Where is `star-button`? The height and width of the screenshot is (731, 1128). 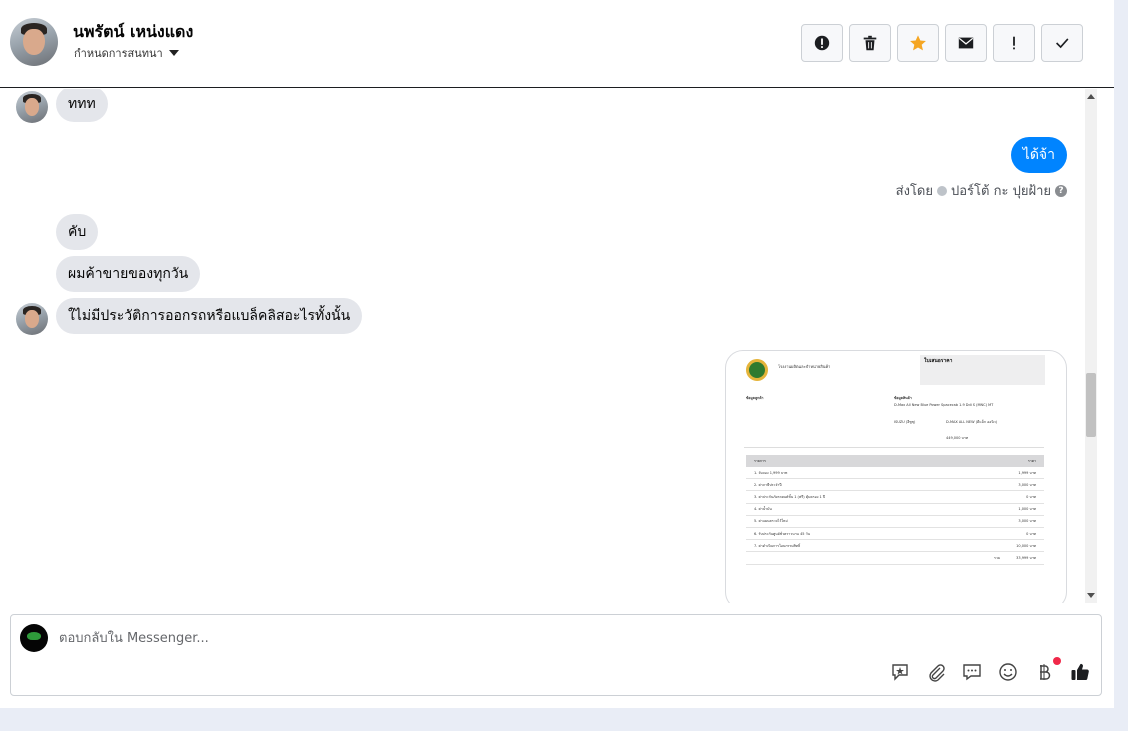
star-button is located at coordinates (918, 43).